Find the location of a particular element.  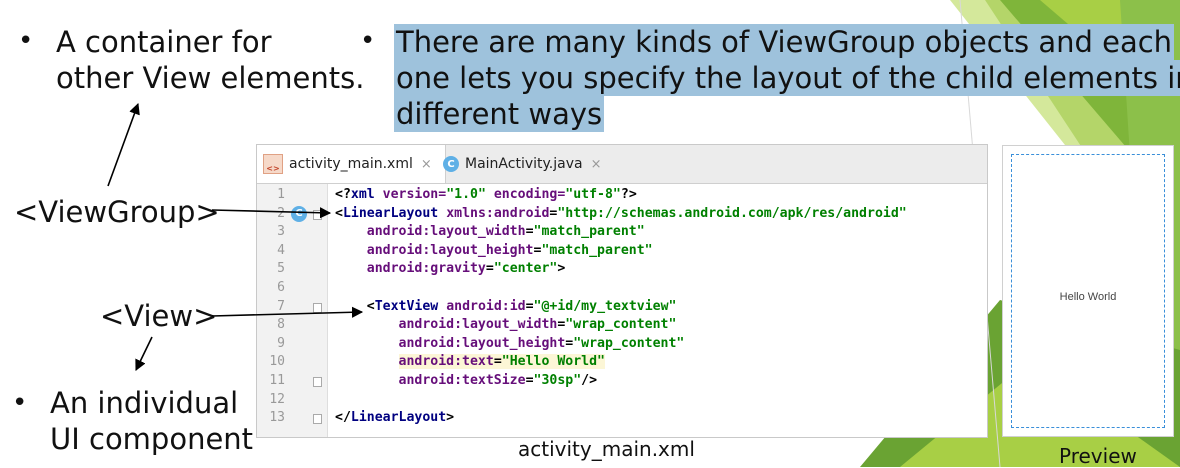

tab-label: activity_main.xml is located at coordinates (351, 164).